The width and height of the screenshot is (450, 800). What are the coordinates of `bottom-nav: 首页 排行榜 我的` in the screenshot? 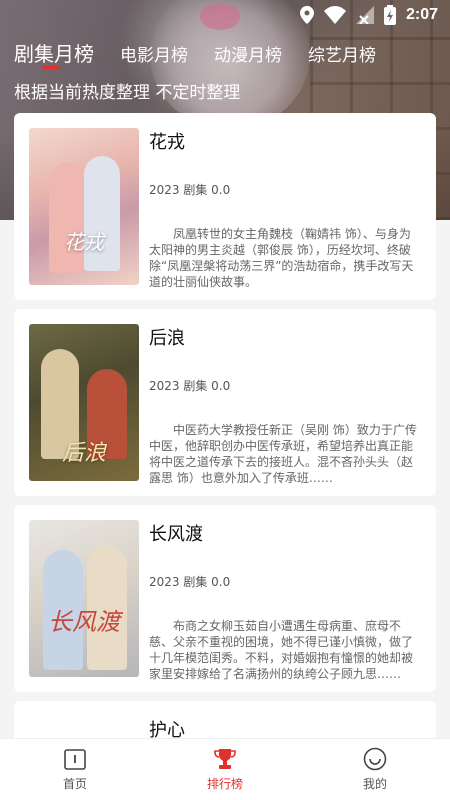 It's located at (225, 769).